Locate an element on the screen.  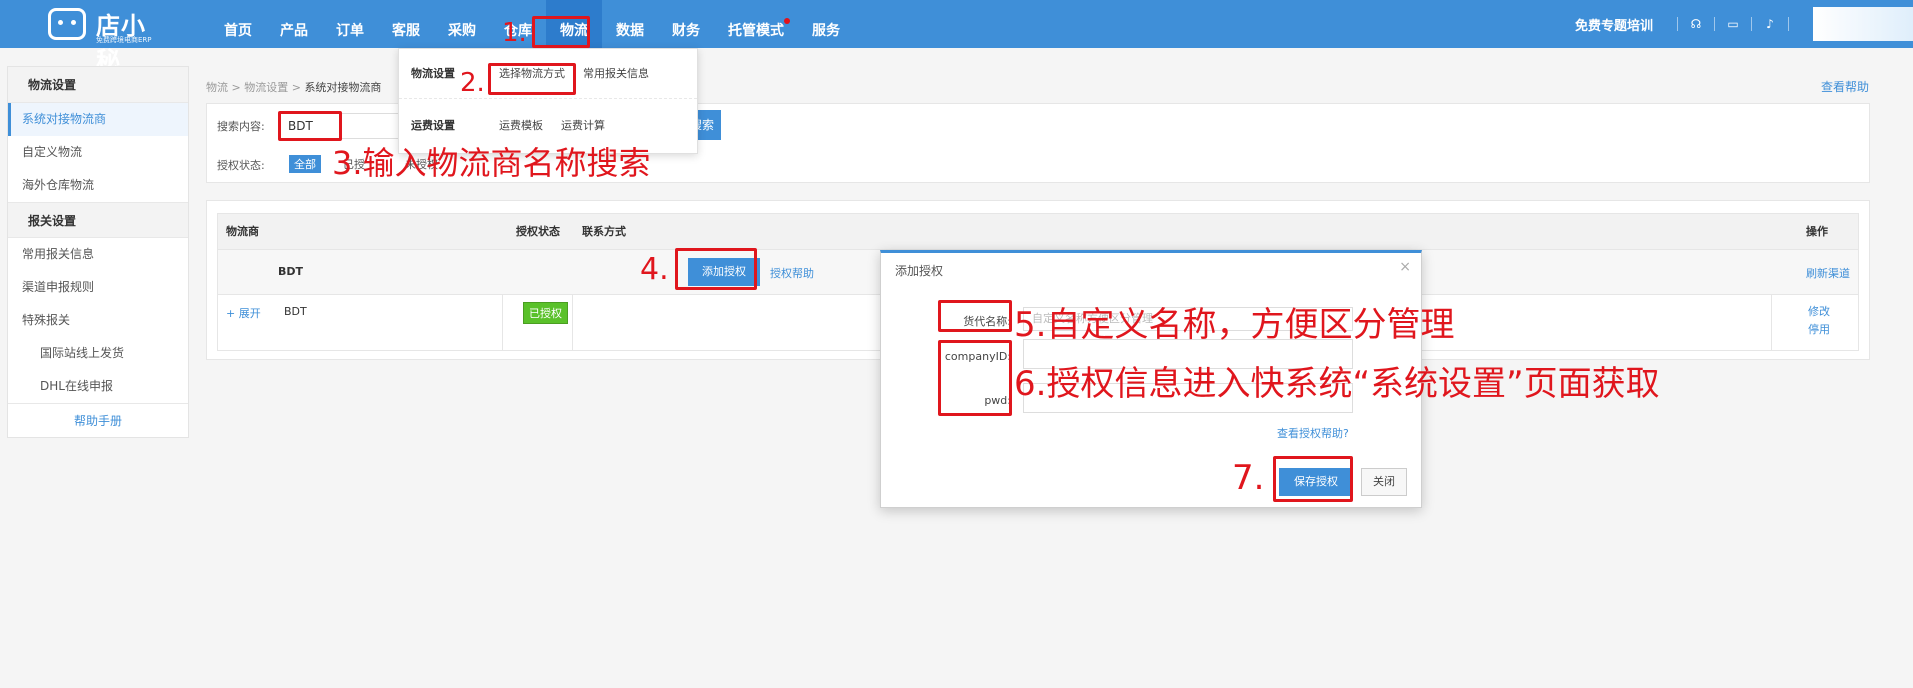
breadcrumb-mid: 物流设置 is located at coordinates (266, 87).